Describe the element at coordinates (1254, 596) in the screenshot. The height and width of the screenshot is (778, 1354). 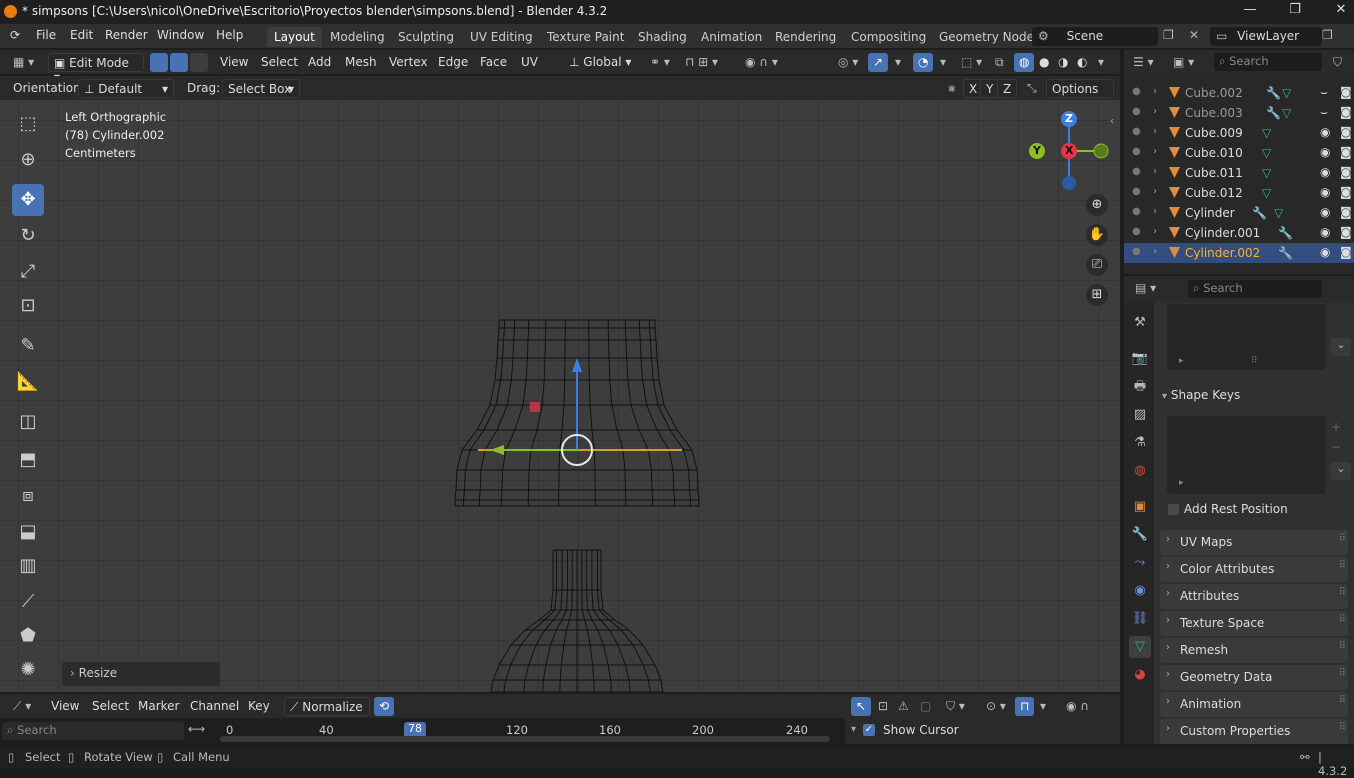
I see `panel-attributes: ›Attributes⠿` at that location.